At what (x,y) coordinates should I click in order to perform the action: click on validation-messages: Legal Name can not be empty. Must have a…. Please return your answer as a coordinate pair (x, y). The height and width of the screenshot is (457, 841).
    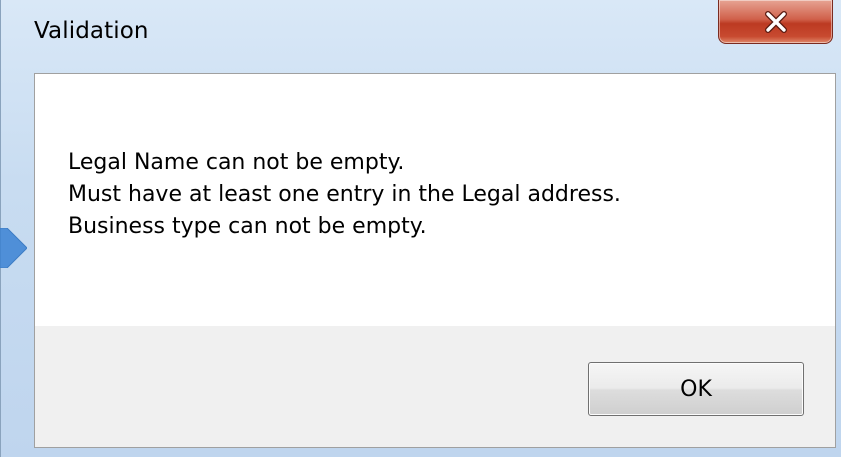
    Looking at the image, I should click on (344, 195).